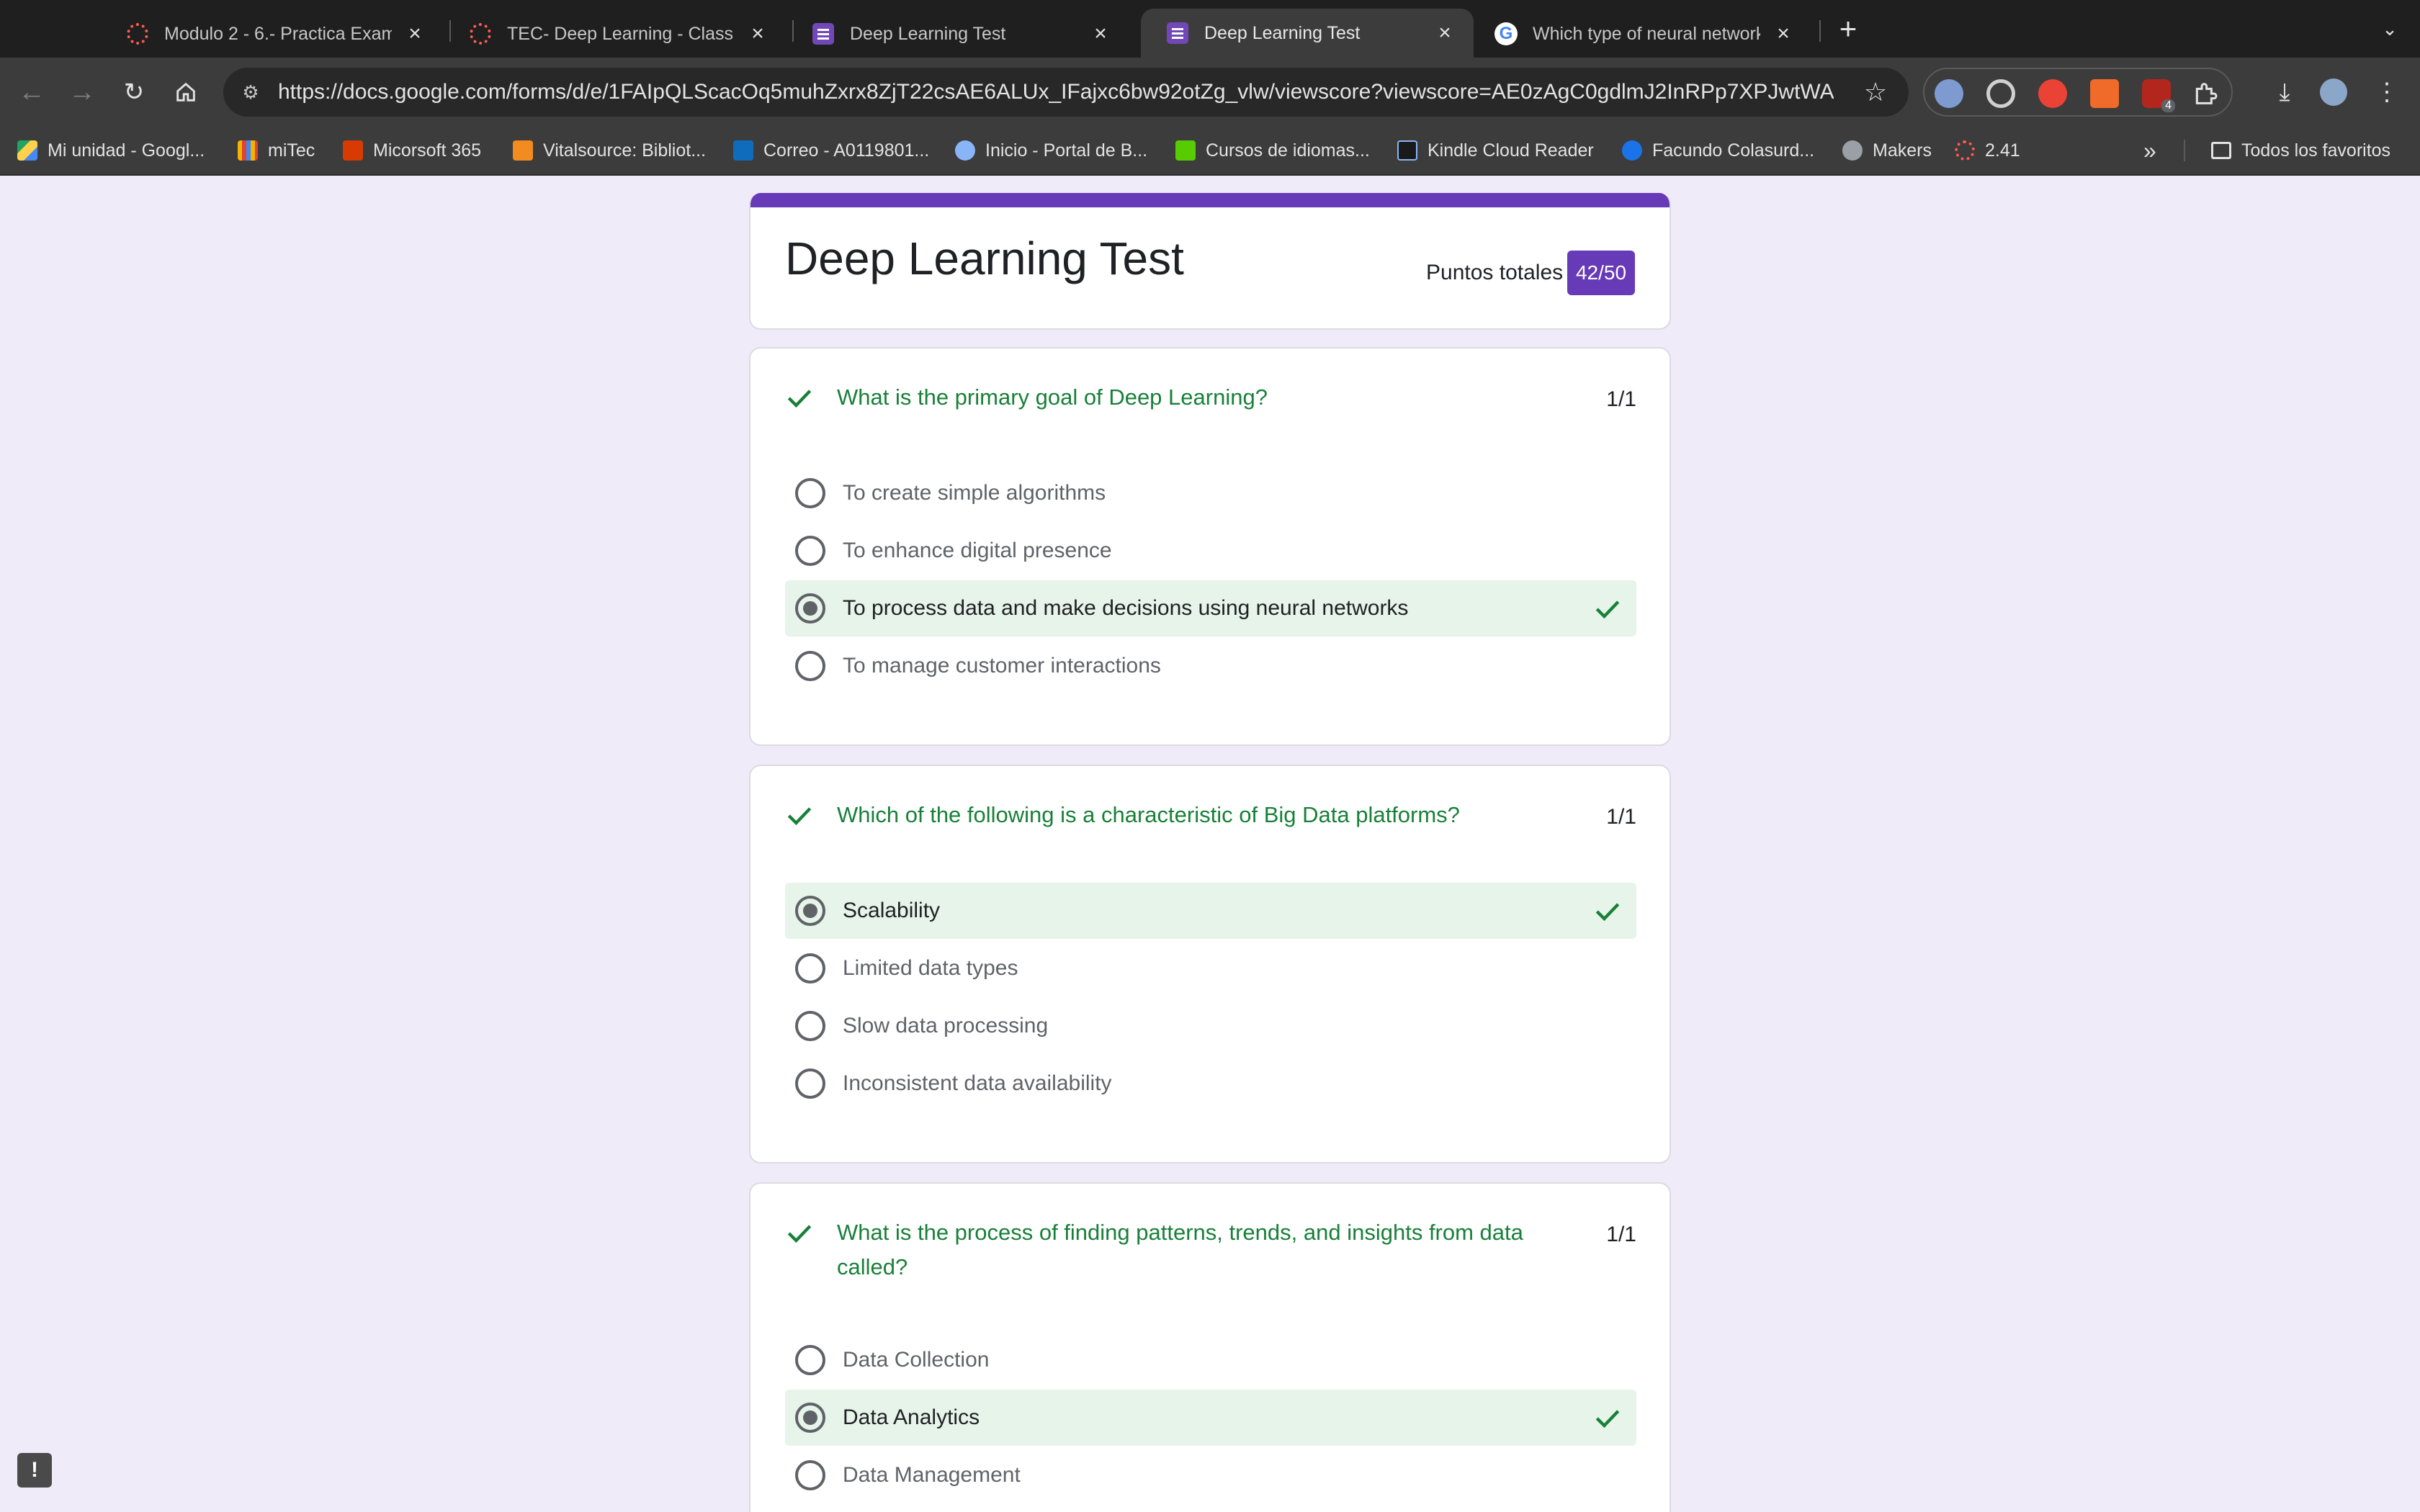 The height and width of the screenshot is (1512, 2420). I want to click on answer-option: To enhance digital presence, so click(1210, 551).